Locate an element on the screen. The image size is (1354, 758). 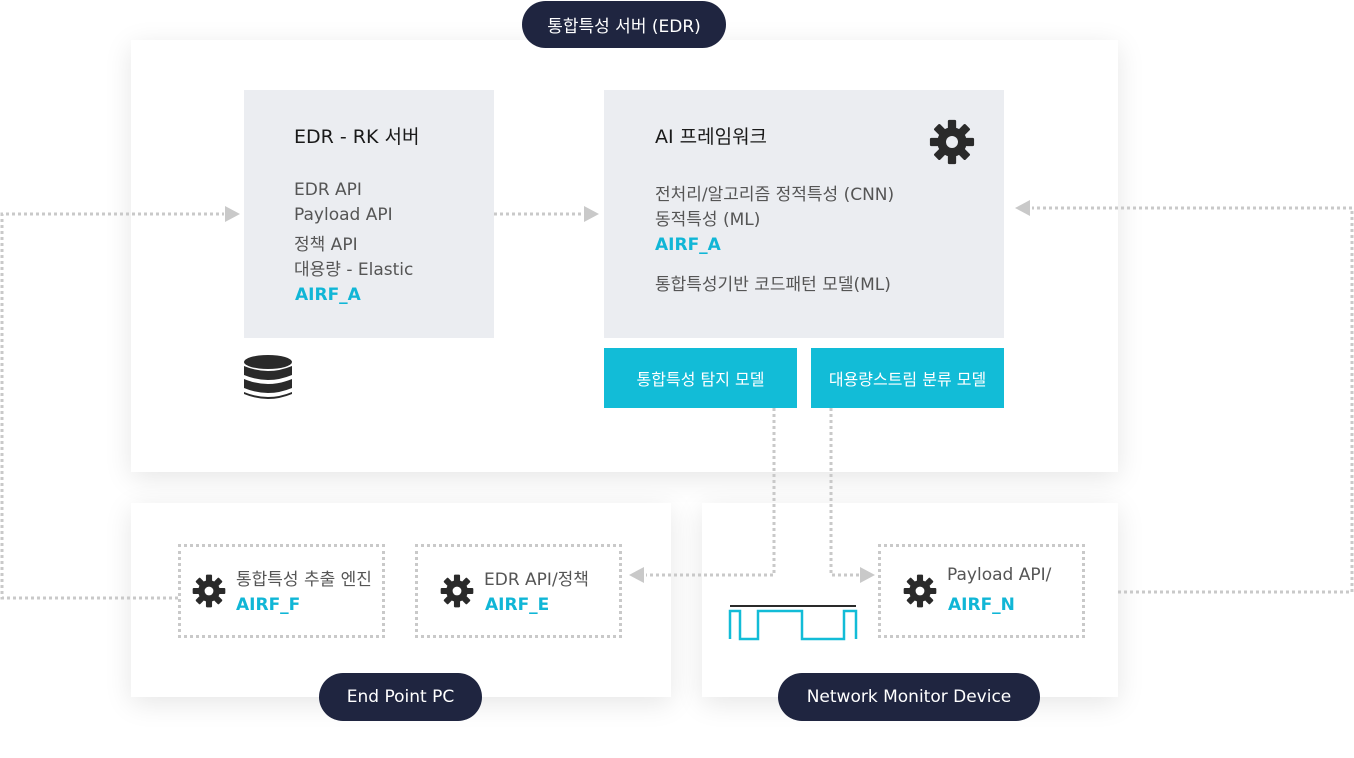
edr-line: 대용량 - Elastic is located at coordinates (354, 270).